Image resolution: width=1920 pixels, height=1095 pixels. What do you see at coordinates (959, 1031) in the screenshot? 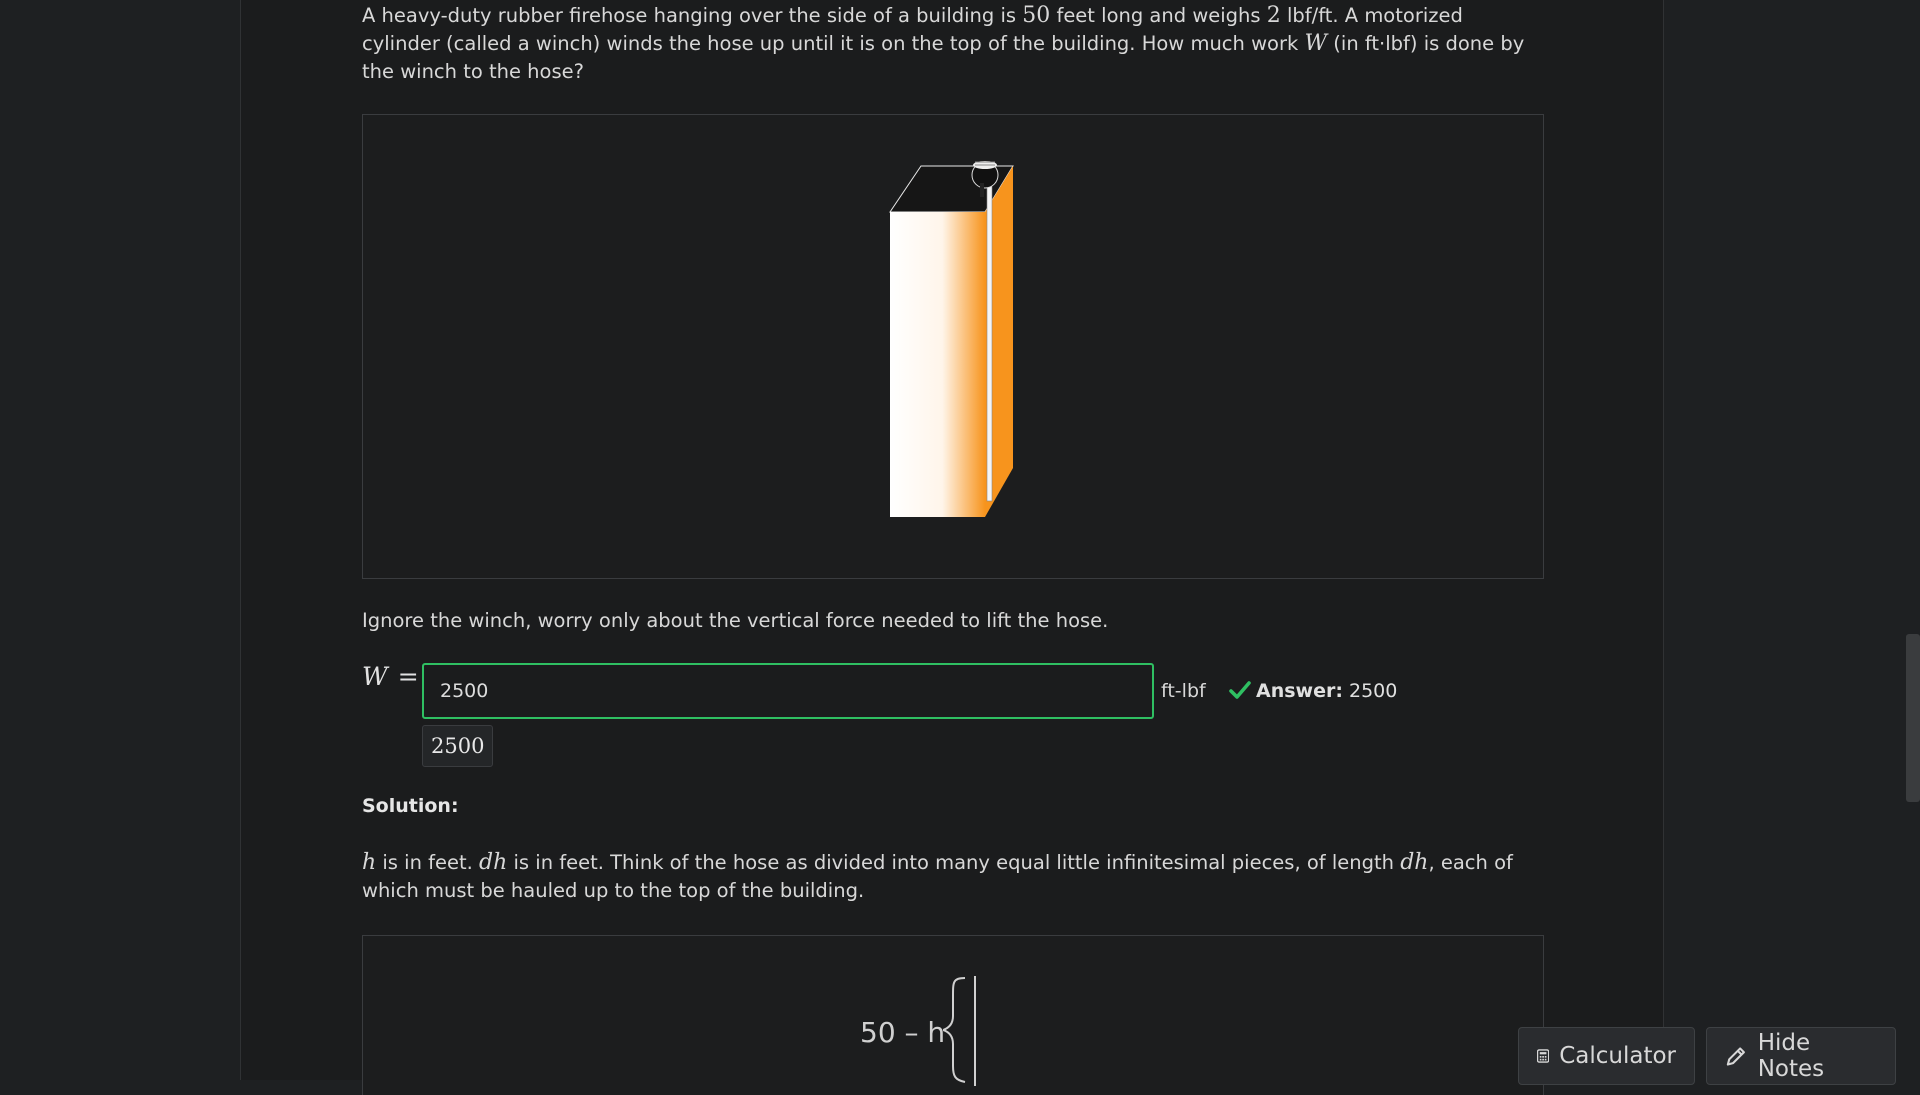
I see `brace-and-hose` at bounding box center [959, 1031].